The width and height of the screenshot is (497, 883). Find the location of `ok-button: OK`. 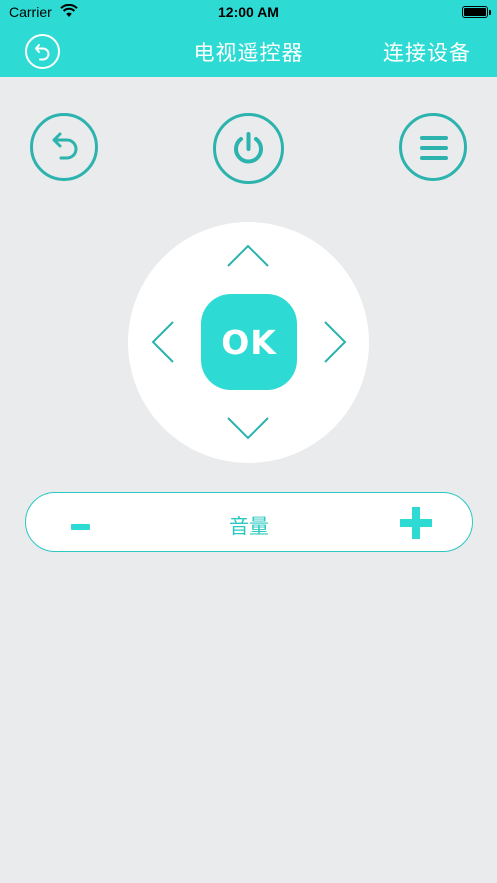

ok-button: OK is located at coordinates (249, 342).